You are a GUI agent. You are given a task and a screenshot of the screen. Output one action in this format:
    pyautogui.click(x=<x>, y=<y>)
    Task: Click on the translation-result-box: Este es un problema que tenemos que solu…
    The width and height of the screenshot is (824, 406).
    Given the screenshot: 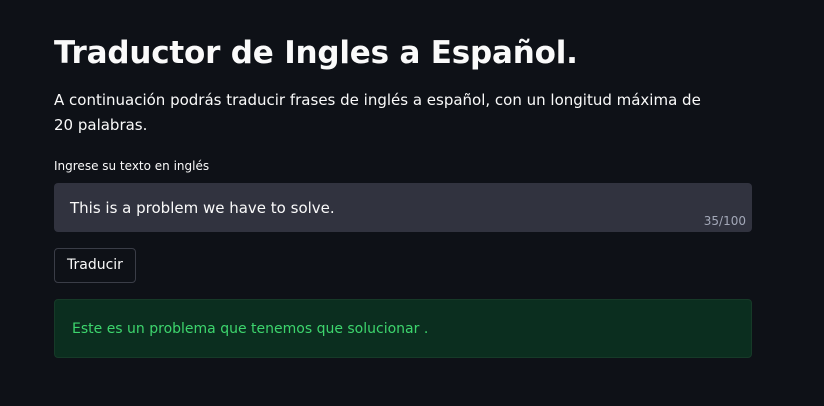 What is the action you would take?
    pyautogui.click(x=403, y=328)
    